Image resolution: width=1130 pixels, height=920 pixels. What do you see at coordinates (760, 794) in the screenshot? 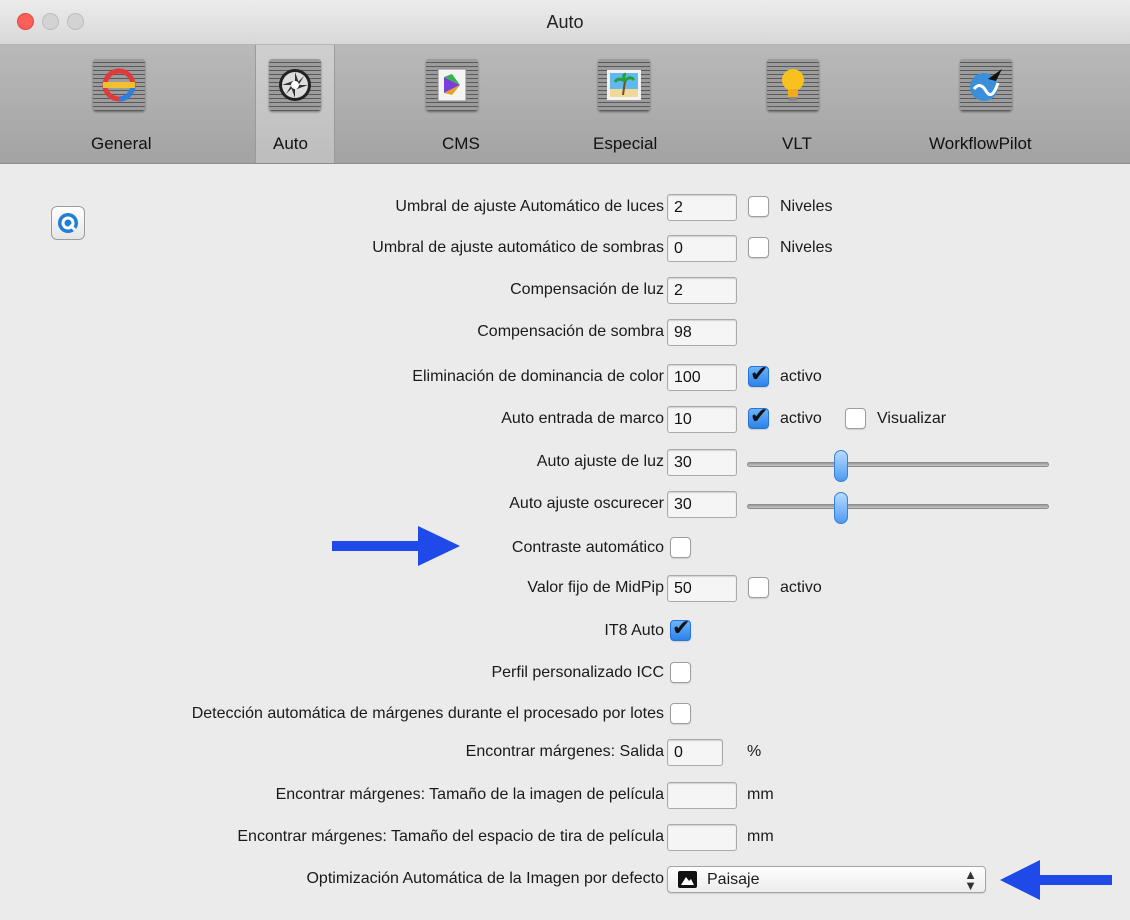
I see `margins-image-size-unit: mm` at bounding box center [760, 794].